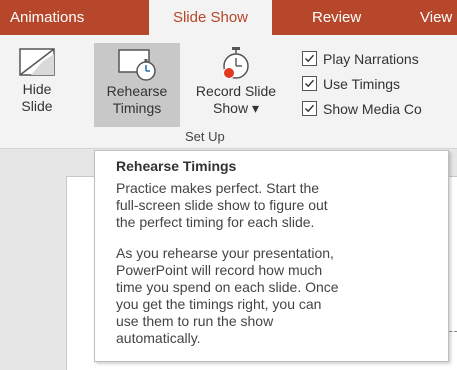 The width and height of the screenshot is (457, 370). I want to click on hide-slide-button: Hide Slide, so click(37, 85).